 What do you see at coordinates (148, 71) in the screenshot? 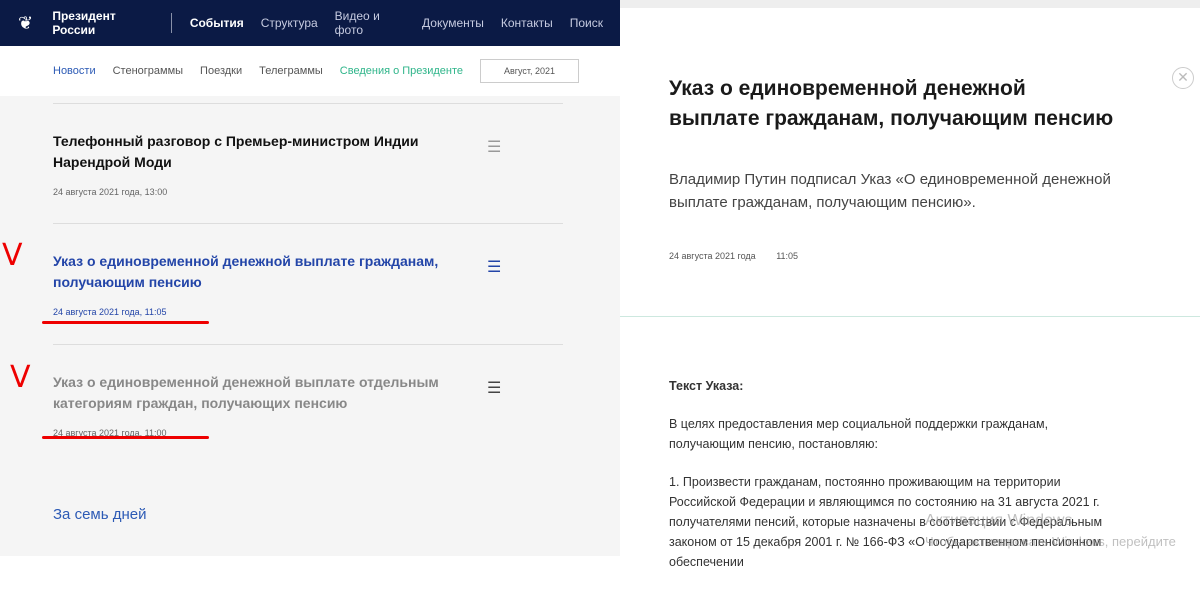
I see `tab-transcripts: Стенограммы` at bounding box center [148, 71].